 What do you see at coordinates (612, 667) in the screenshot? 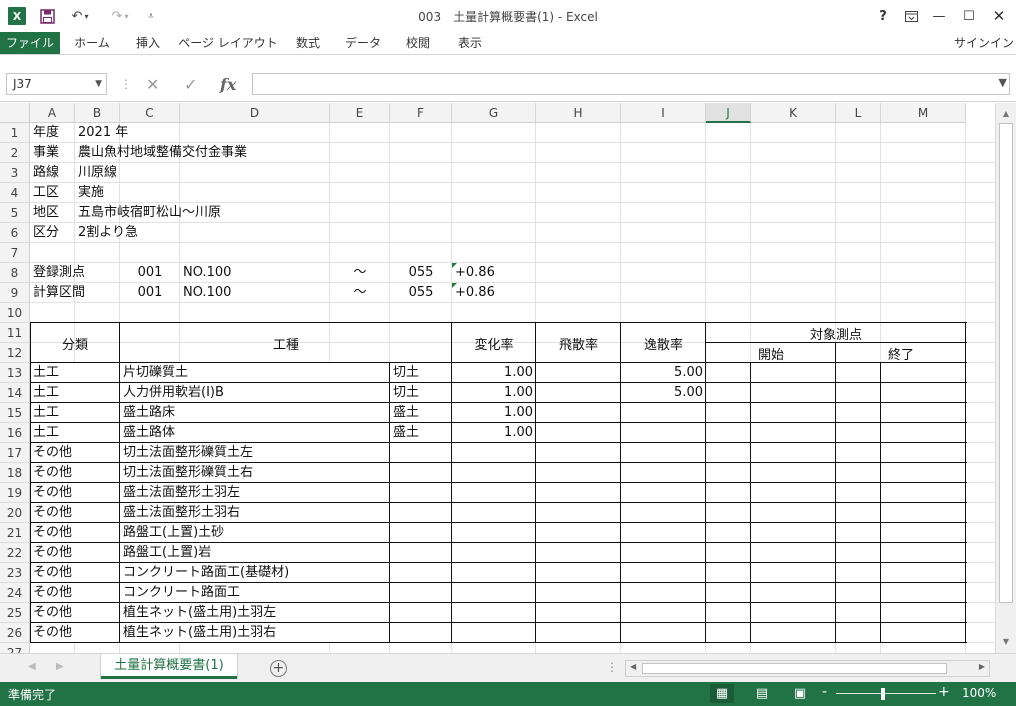
I see `tab-split-handle-icon: ⋮` at bounding box center [612, 667].